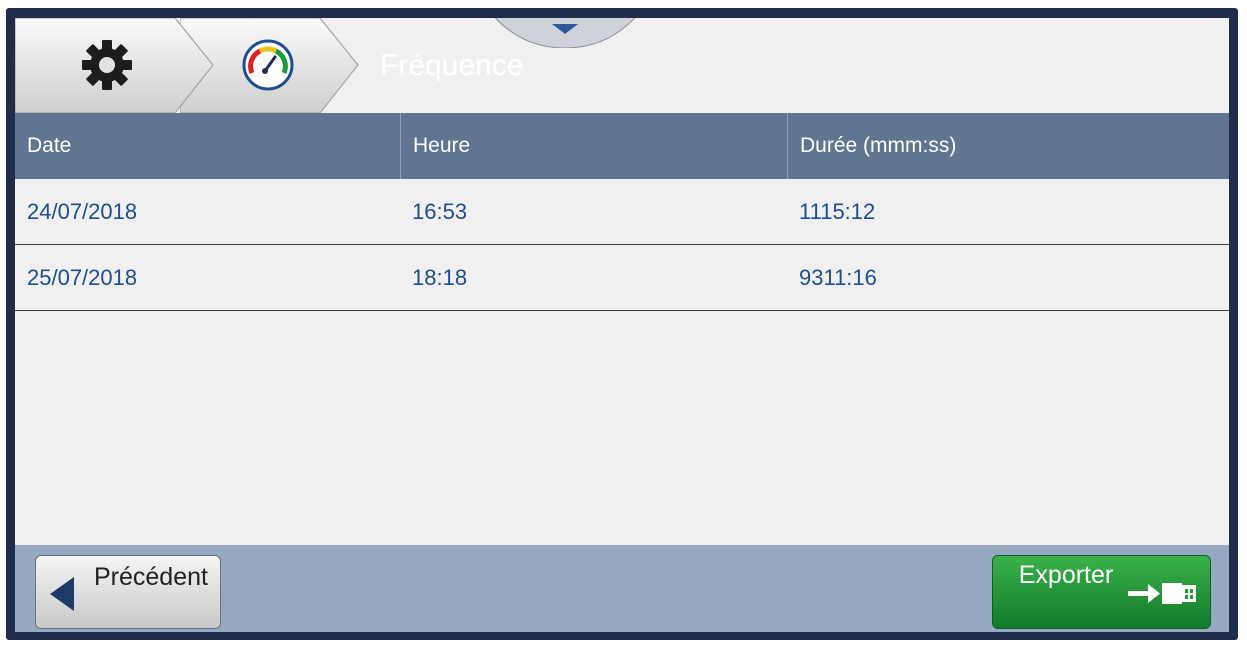 Image resolution: width=1247 pixels, height=646 pixels. Describe the element at coordinates (1162, 593) in the screenshot. I see `usb-export-icon` at that location.